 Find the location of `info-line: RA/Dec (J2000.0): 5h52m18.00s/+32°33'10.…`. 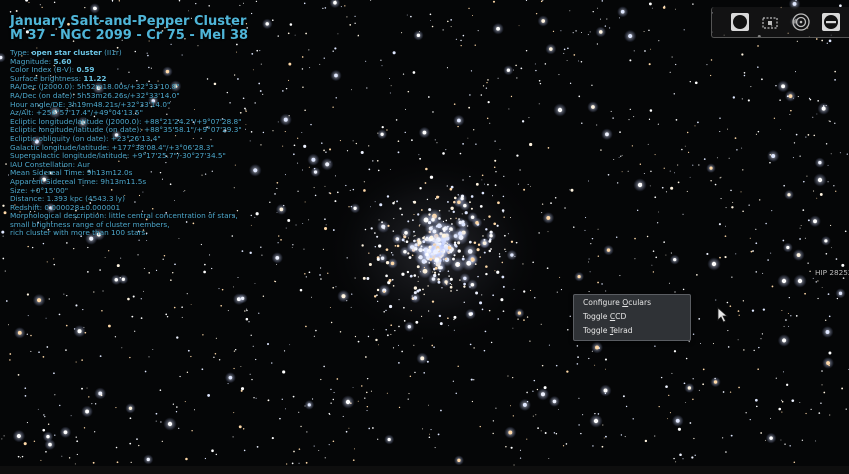

info-line: RA/Dec (J2000.0): 5h52m18.00s/+32°33'10.… is located at coordinates (95, 87).